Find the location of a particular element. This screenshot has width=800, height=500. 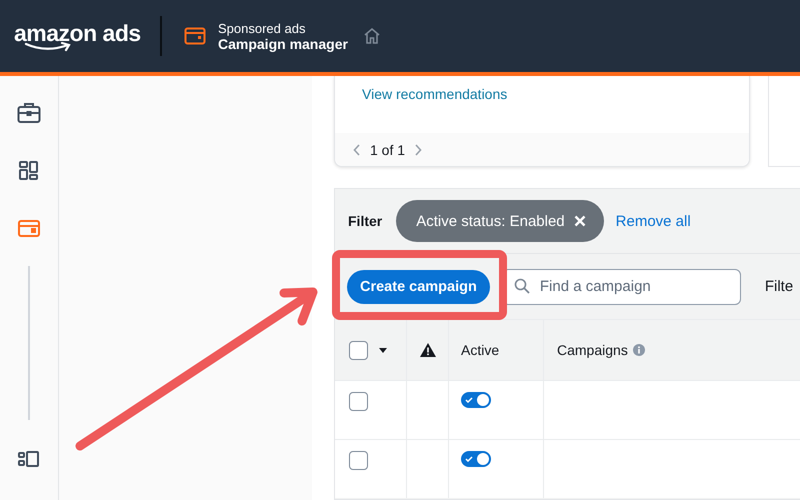

warning-icon is located at coordinates (428, 350).